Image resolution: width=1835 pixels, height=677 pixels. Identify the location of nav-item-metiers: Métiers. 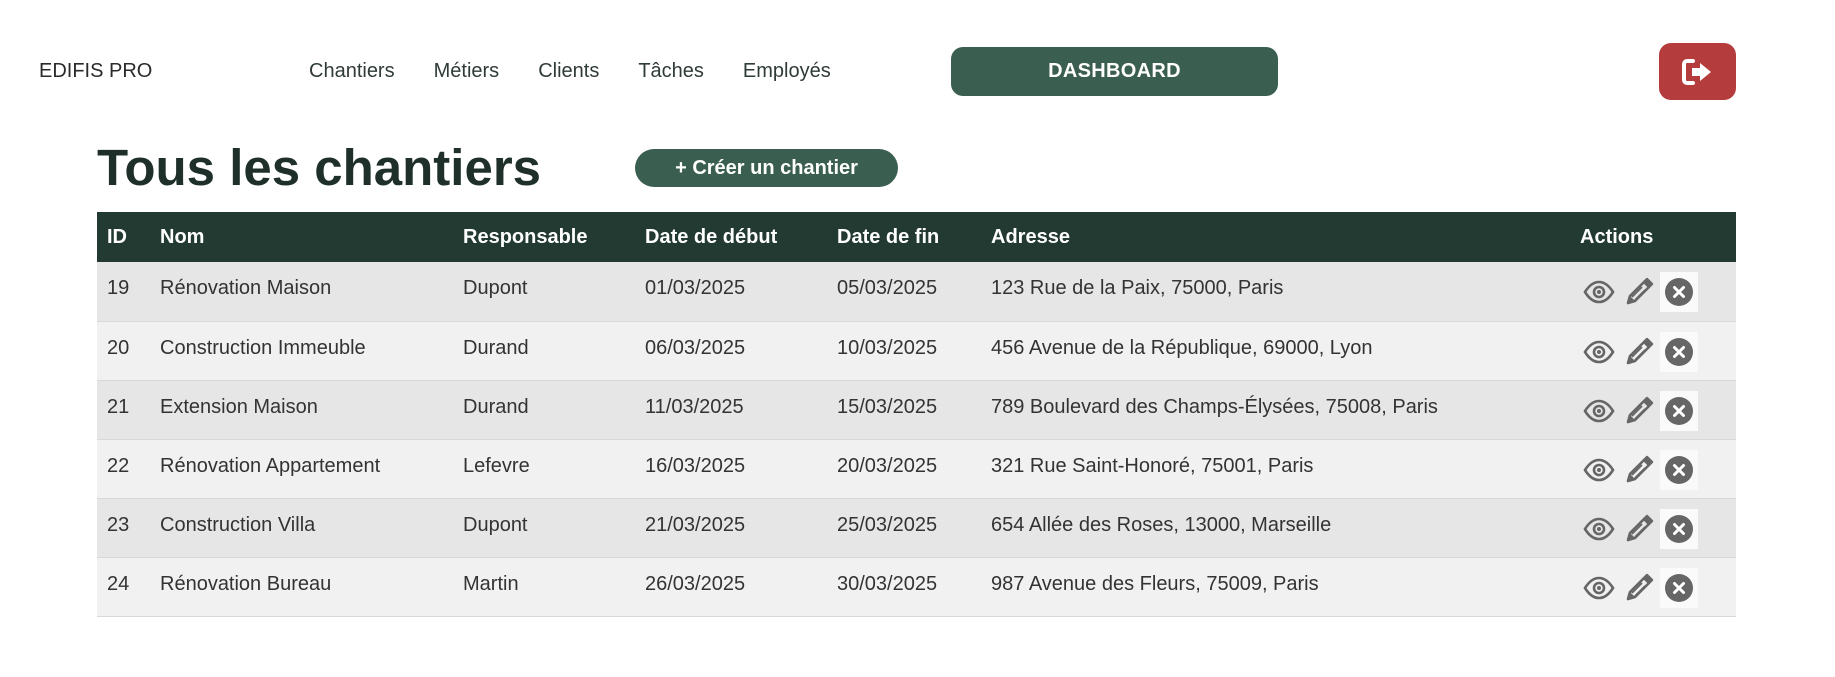
(467, 71).